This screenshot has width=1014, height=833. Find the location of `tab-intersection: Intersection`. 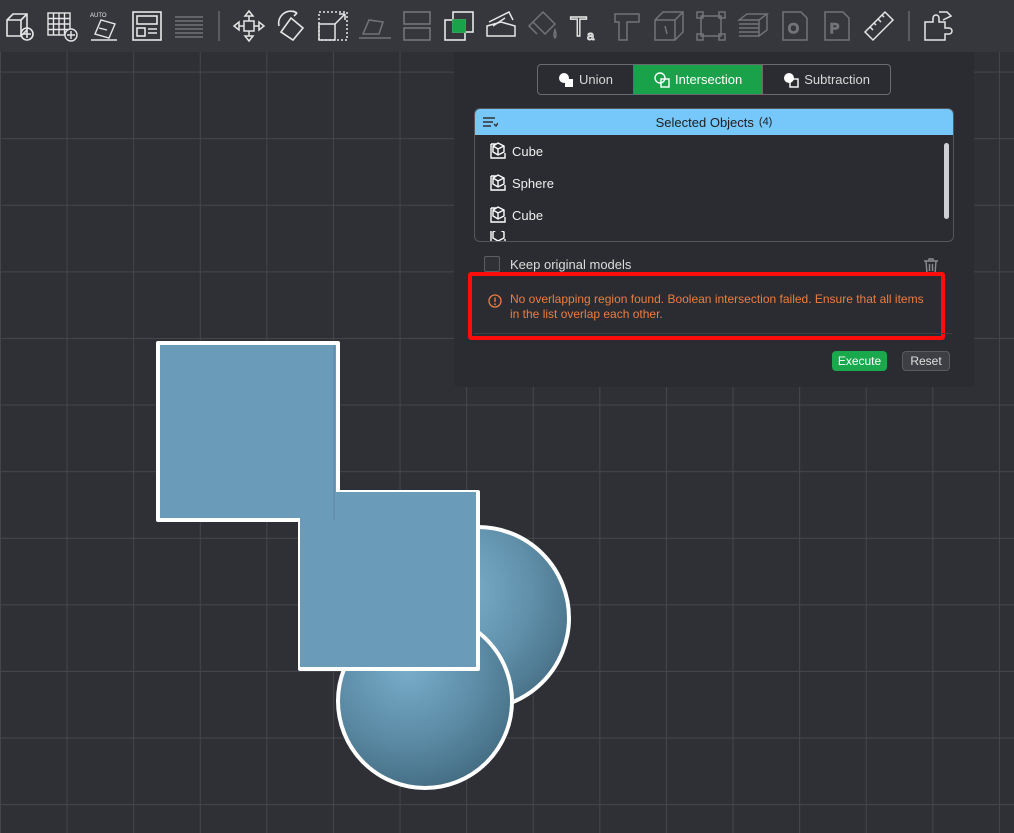

tab-intersection: Intersection is located at coordinates (698, 79).